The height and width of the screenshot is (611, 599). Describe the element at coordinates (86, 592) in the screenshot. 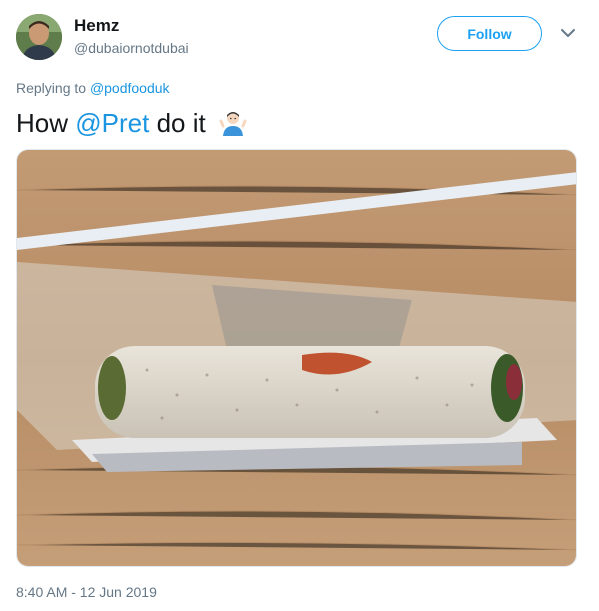

I see `tweet-timestamp: 8:40 AM - 12 Jun 2019` at that location.